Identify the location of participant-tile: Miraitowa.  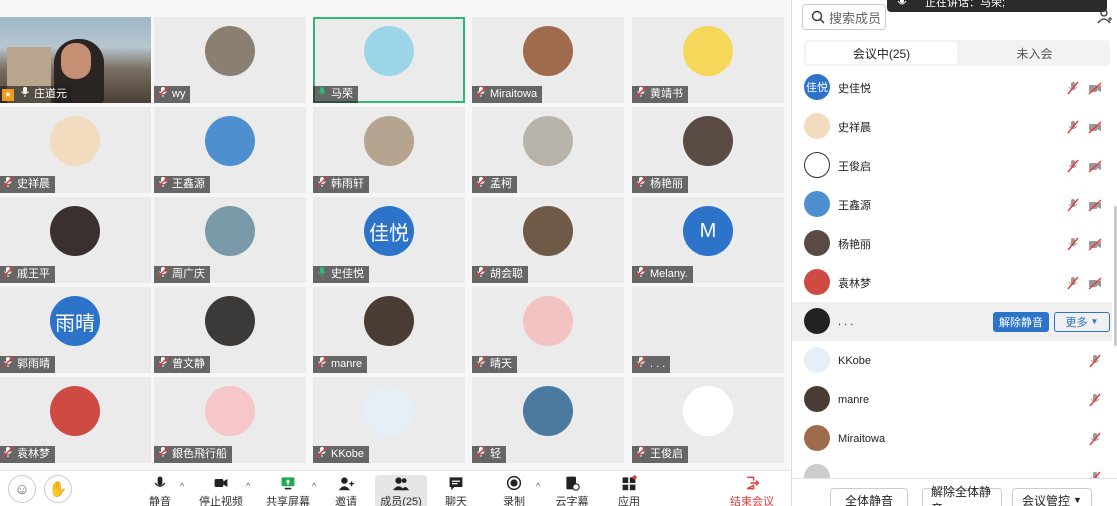
(548, 60).